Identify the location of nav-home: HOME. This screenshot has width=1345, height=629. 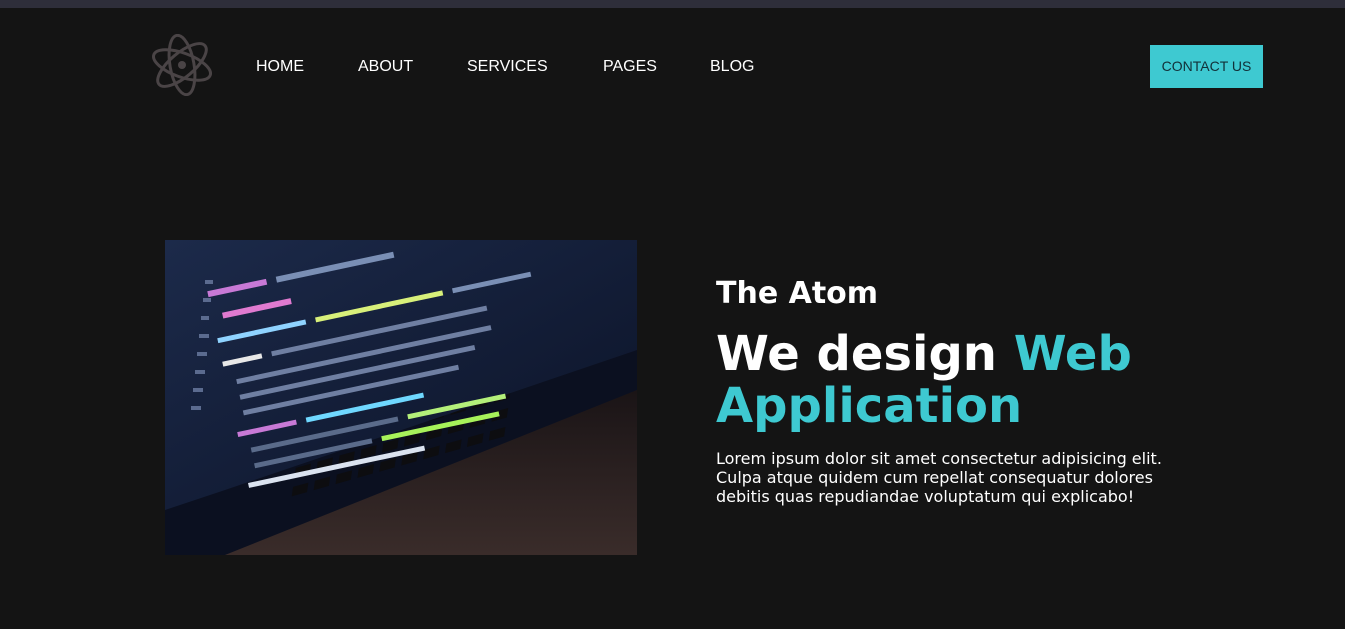
(280, 67).